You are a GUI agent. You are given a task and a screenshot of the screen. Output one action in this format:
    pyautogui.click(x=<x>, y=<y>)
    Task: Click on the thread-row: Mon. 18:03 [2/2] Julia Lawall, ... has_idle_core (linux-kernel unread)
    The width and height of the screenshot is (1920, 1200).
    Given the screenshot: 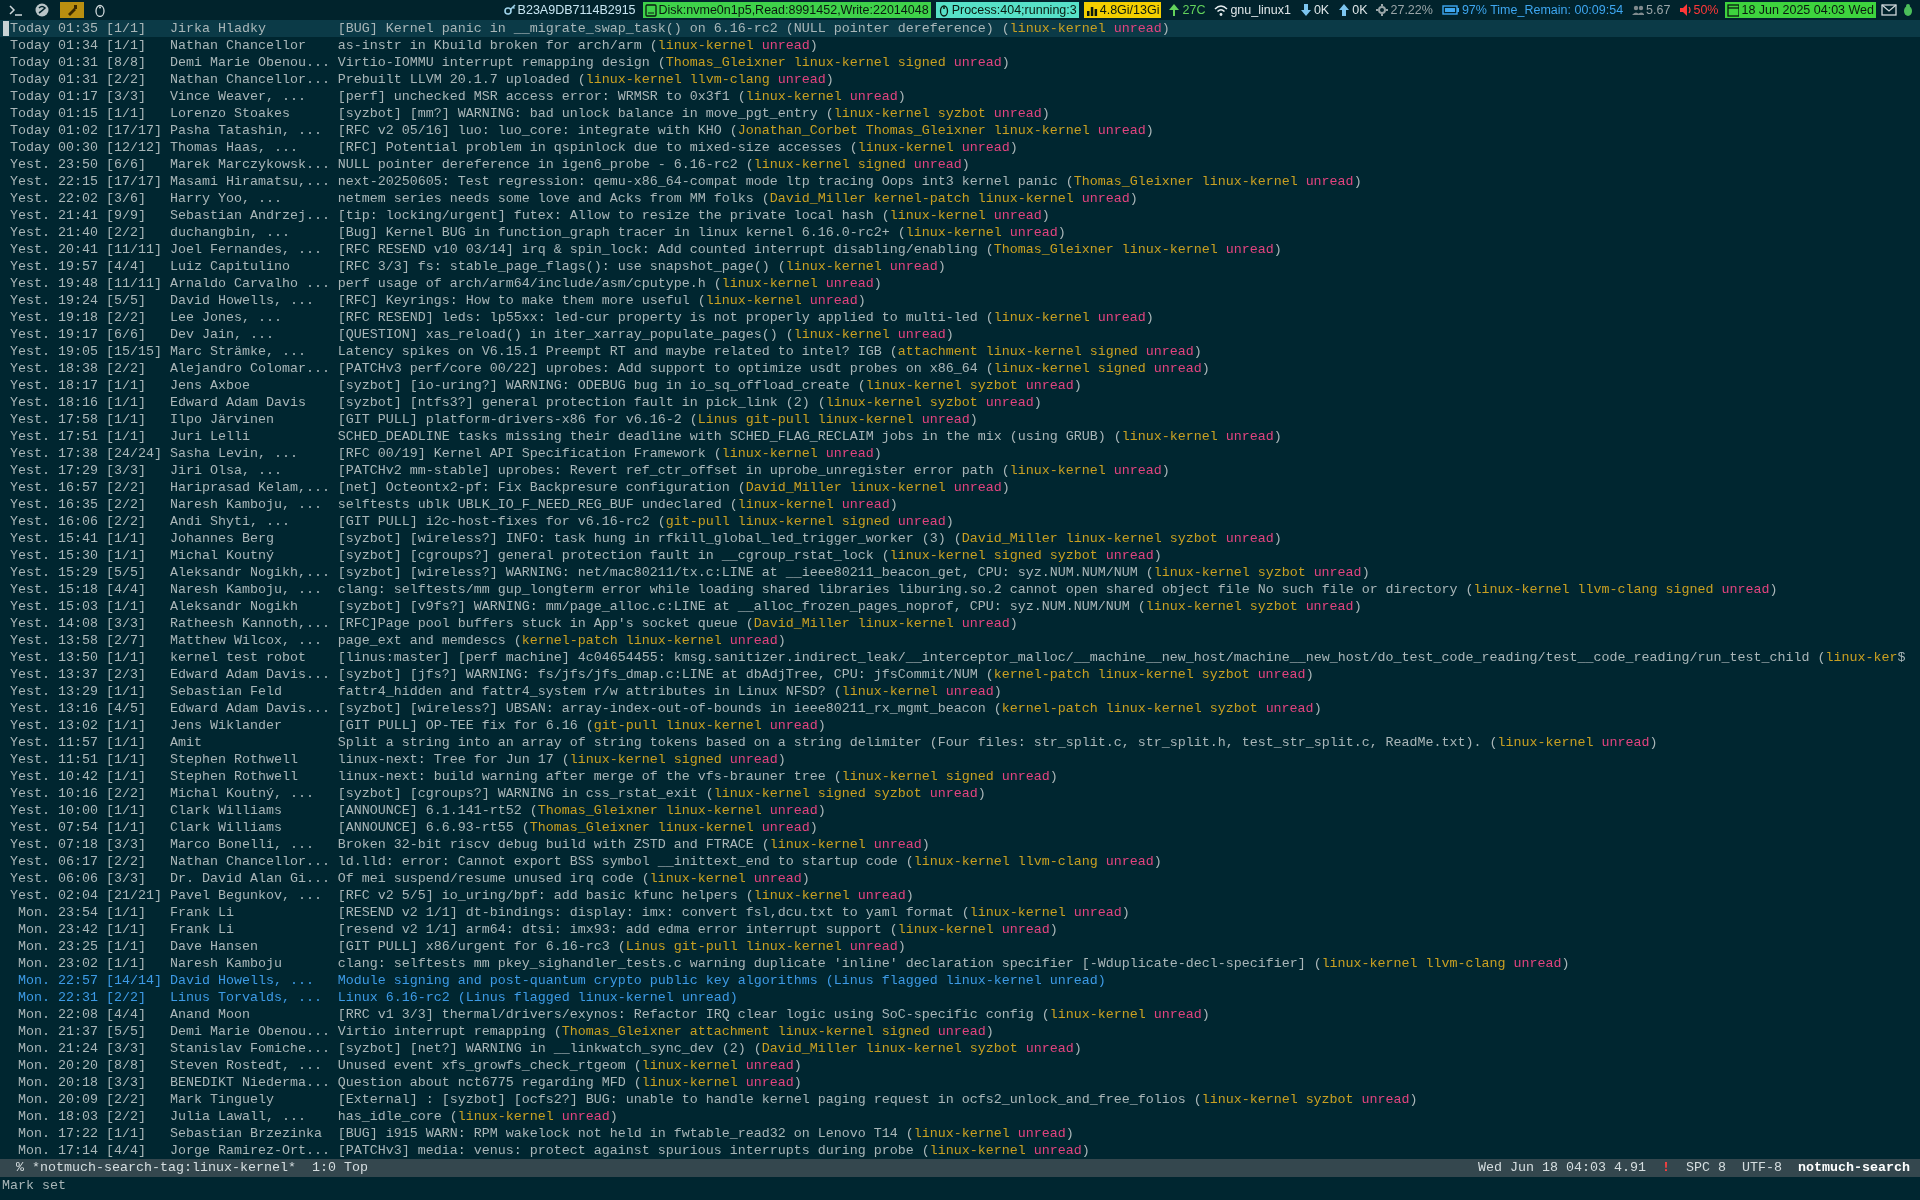 What is the action you would take?
    pyautogui.click(x=960, y=1116)
    